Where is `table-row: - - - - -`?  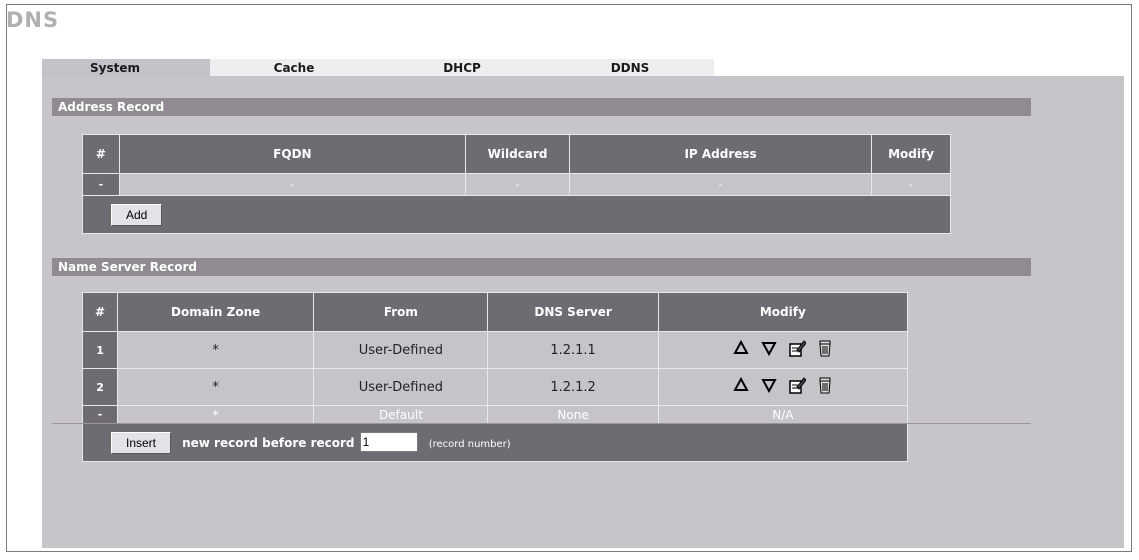
table-row: - - - - - is located at coordinates (516, 184).